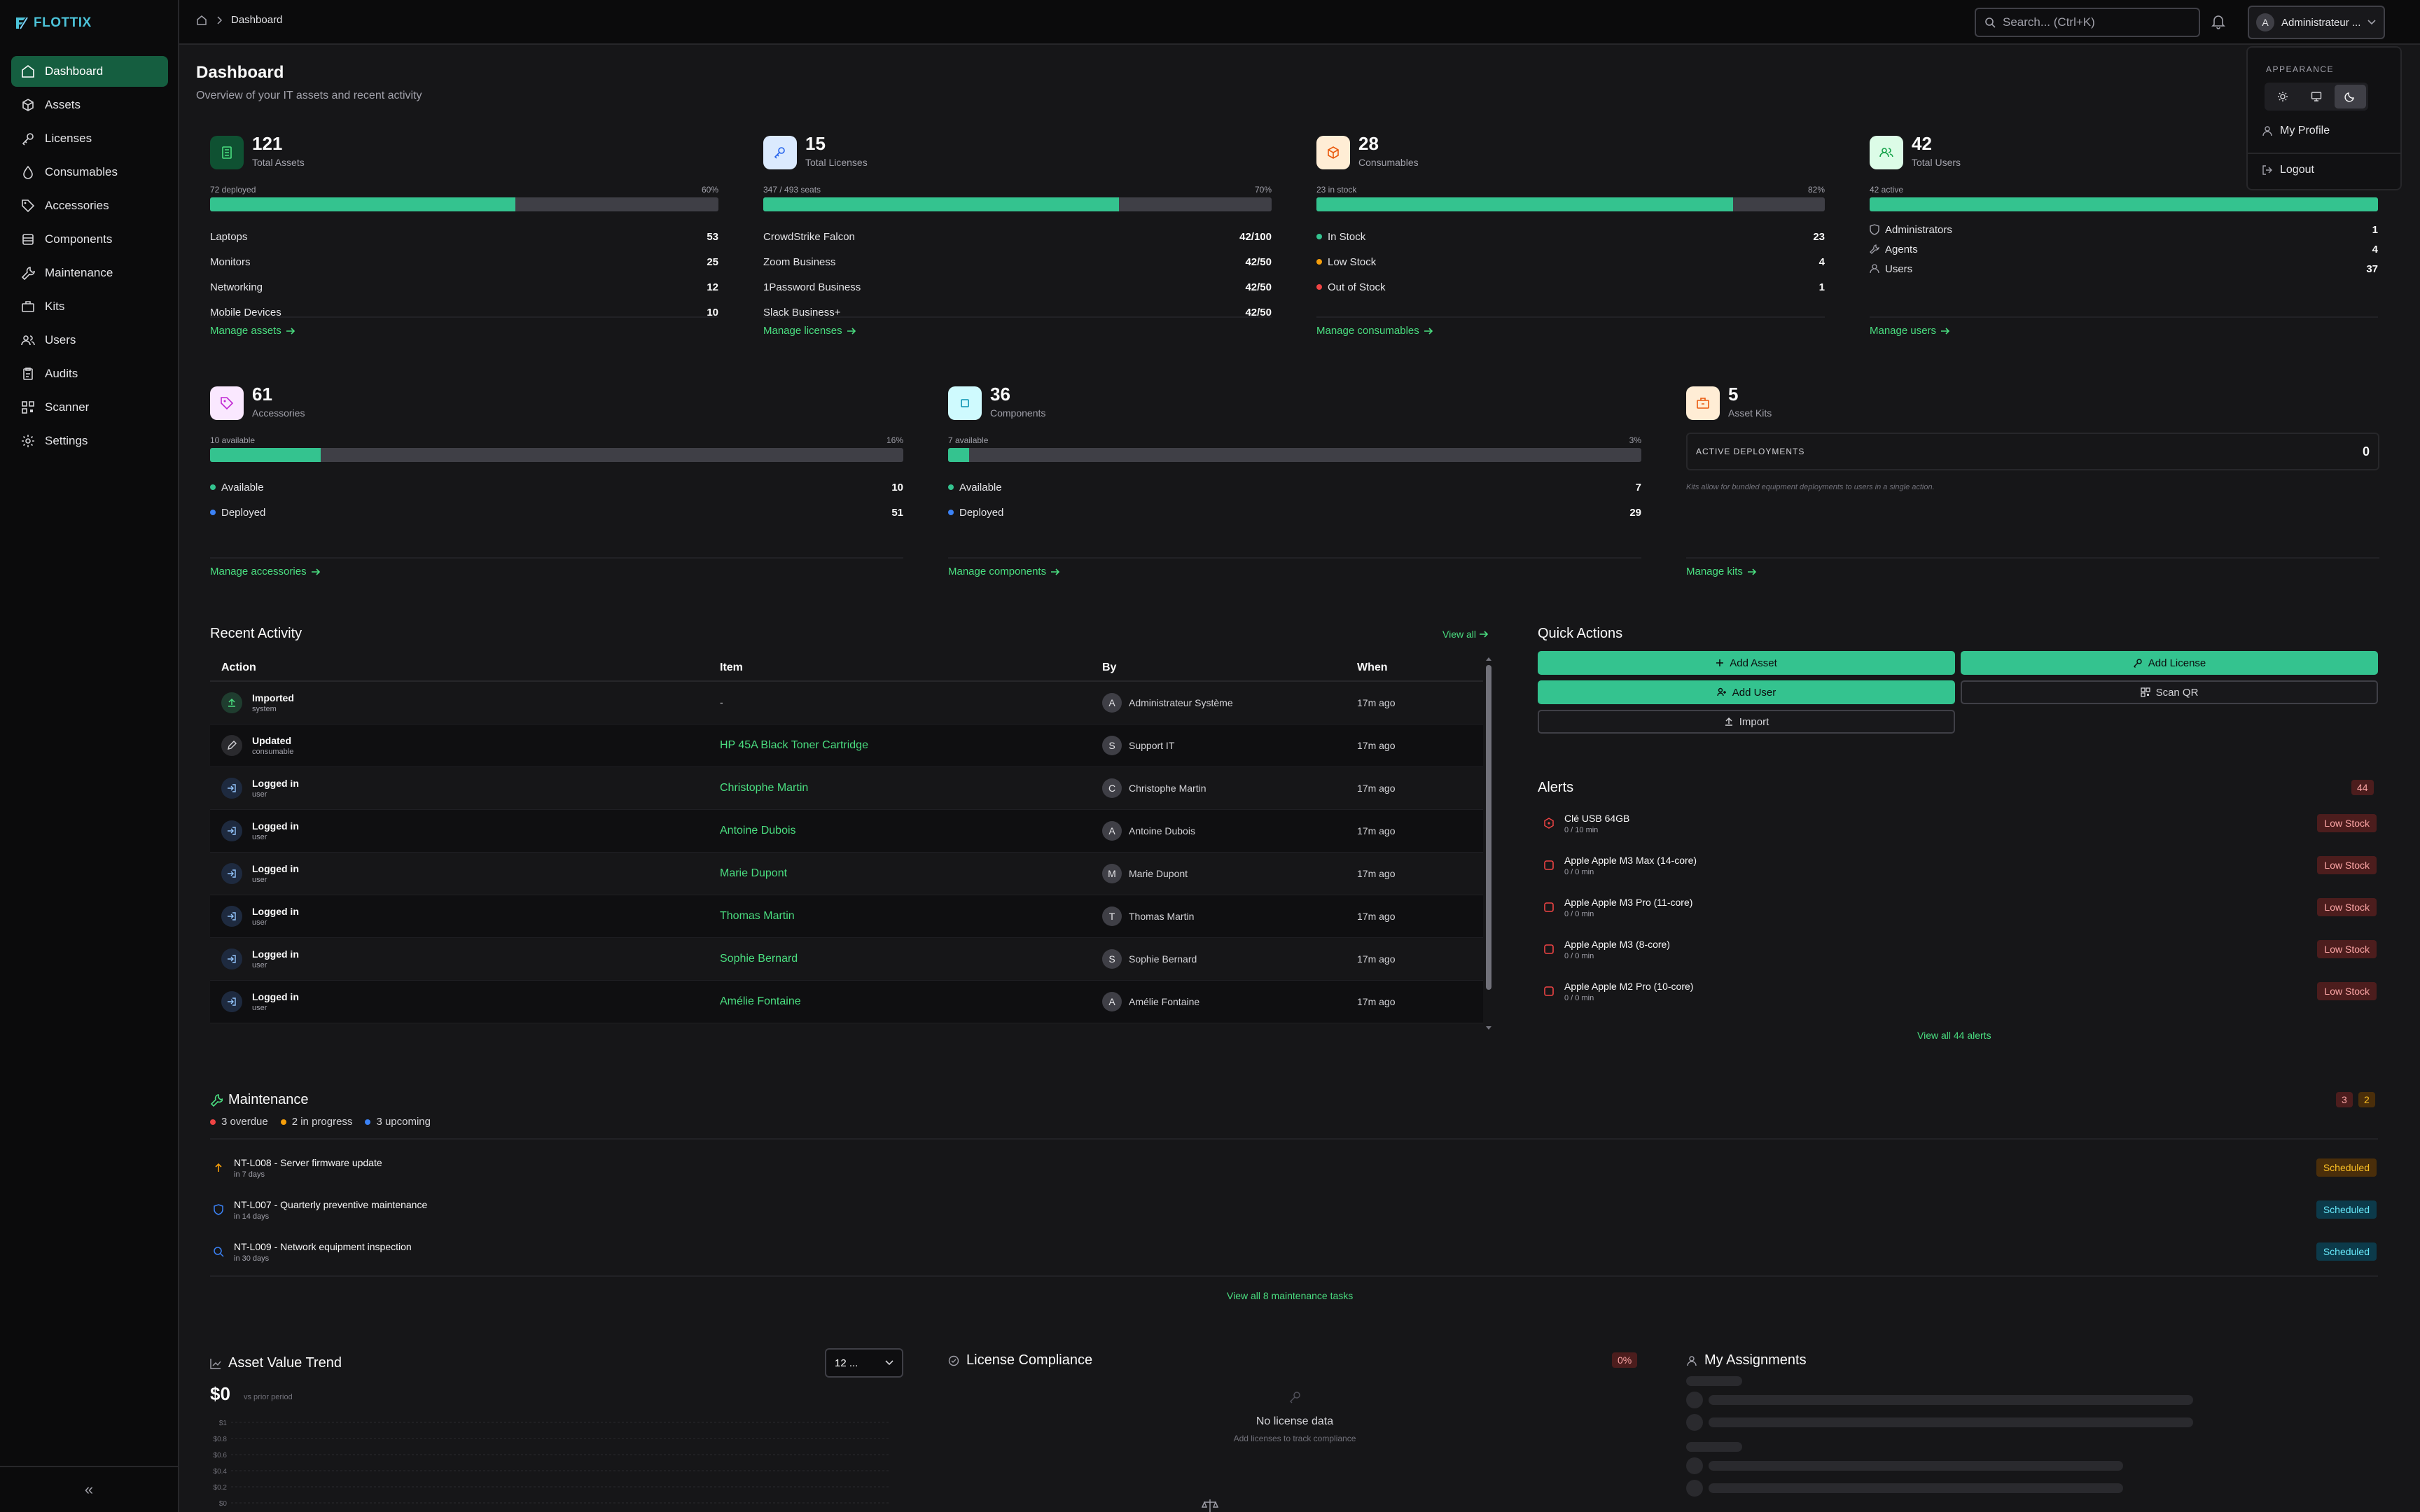 The height and width of the screenshot is (1512, 2420). Describe the element at coordinates (2169, 692) in the screenshot. I see `scan-qr-button: Scan QR` at that location.